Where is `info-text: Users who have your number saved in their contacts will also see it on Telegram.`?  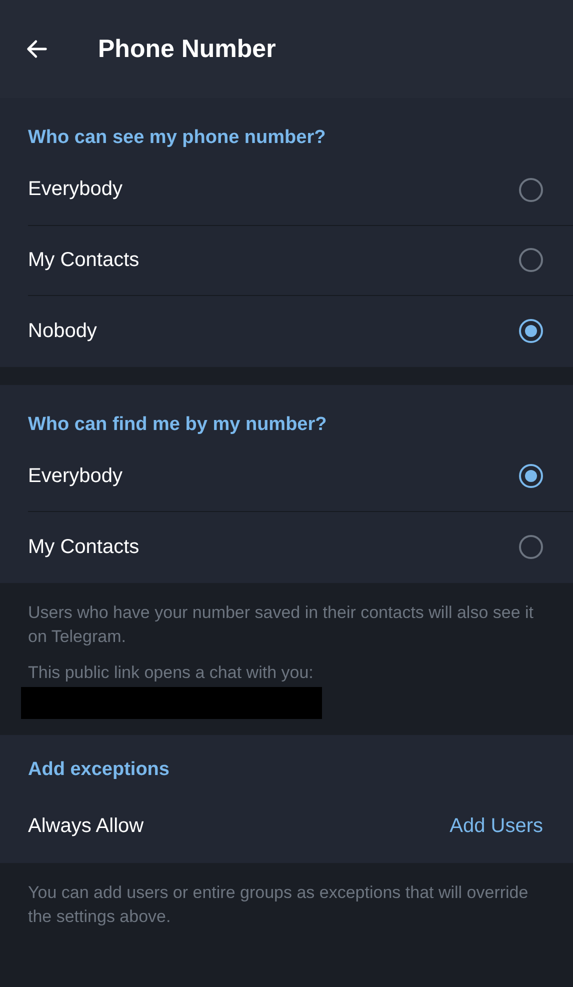
info-text: Users who have your number saved in their contacts will also see it on Telegram. is located at coordinates (281, 625).